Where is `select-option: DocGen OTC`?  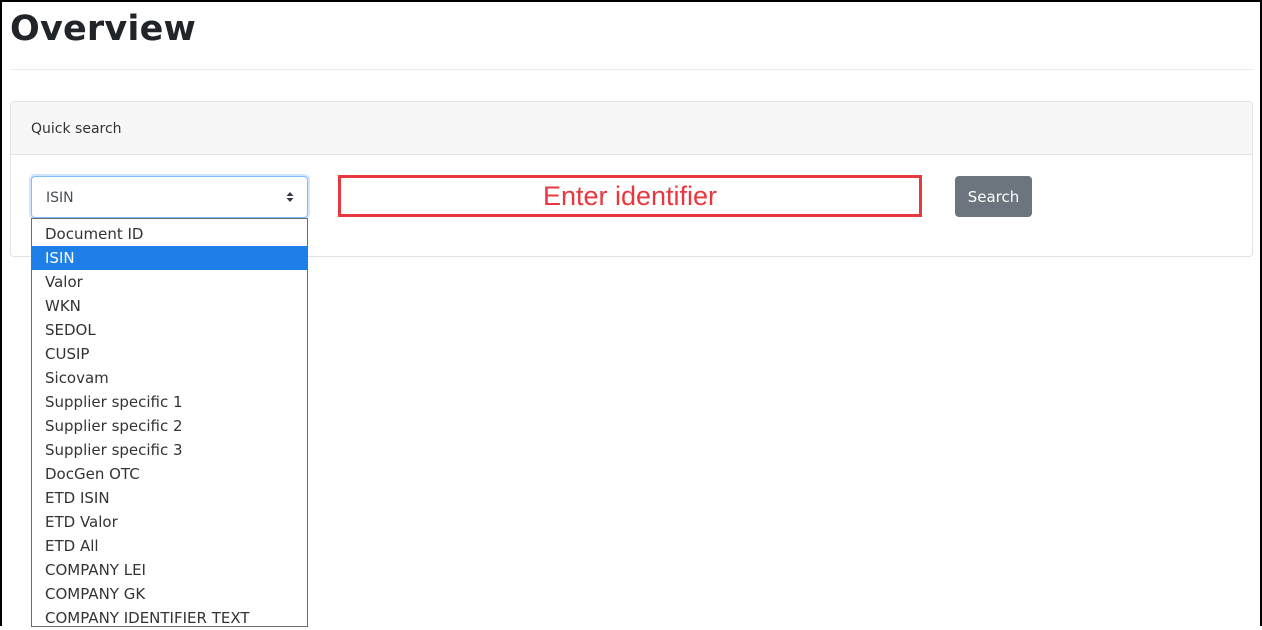 select-option: DocGen OTC is located at coordinates (169, 474).